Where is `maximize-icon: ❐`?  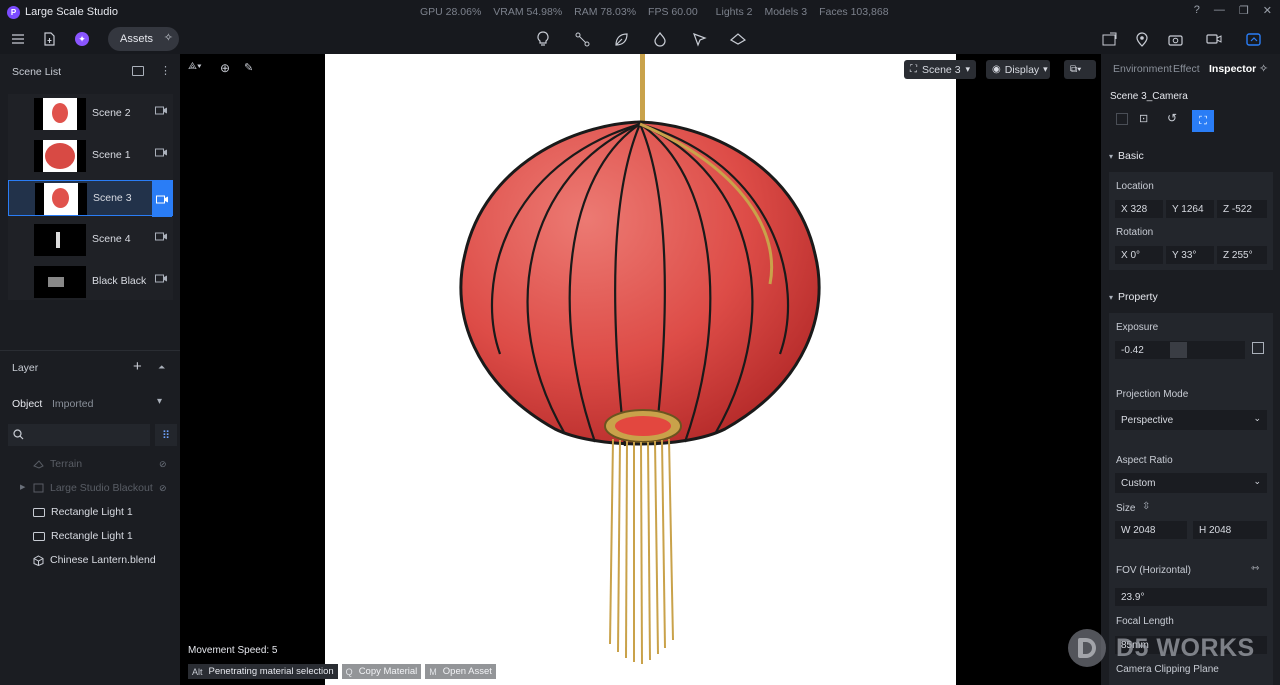 maximize-icon: ❐ is located at coordinates (1244, 10).